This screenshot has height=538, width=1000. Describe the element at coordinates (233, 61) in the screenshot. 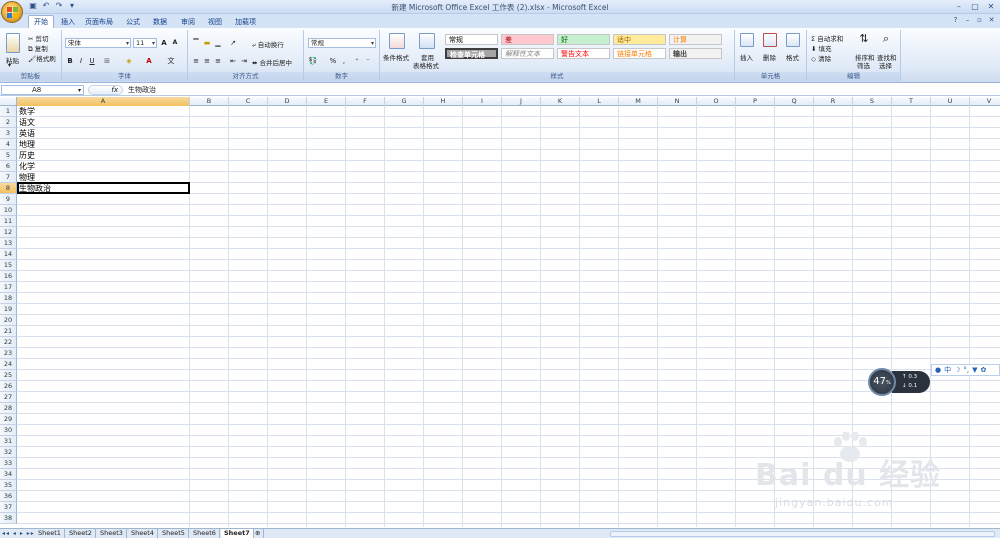

I see `decrease-indent-icon: ⇤` at that location.